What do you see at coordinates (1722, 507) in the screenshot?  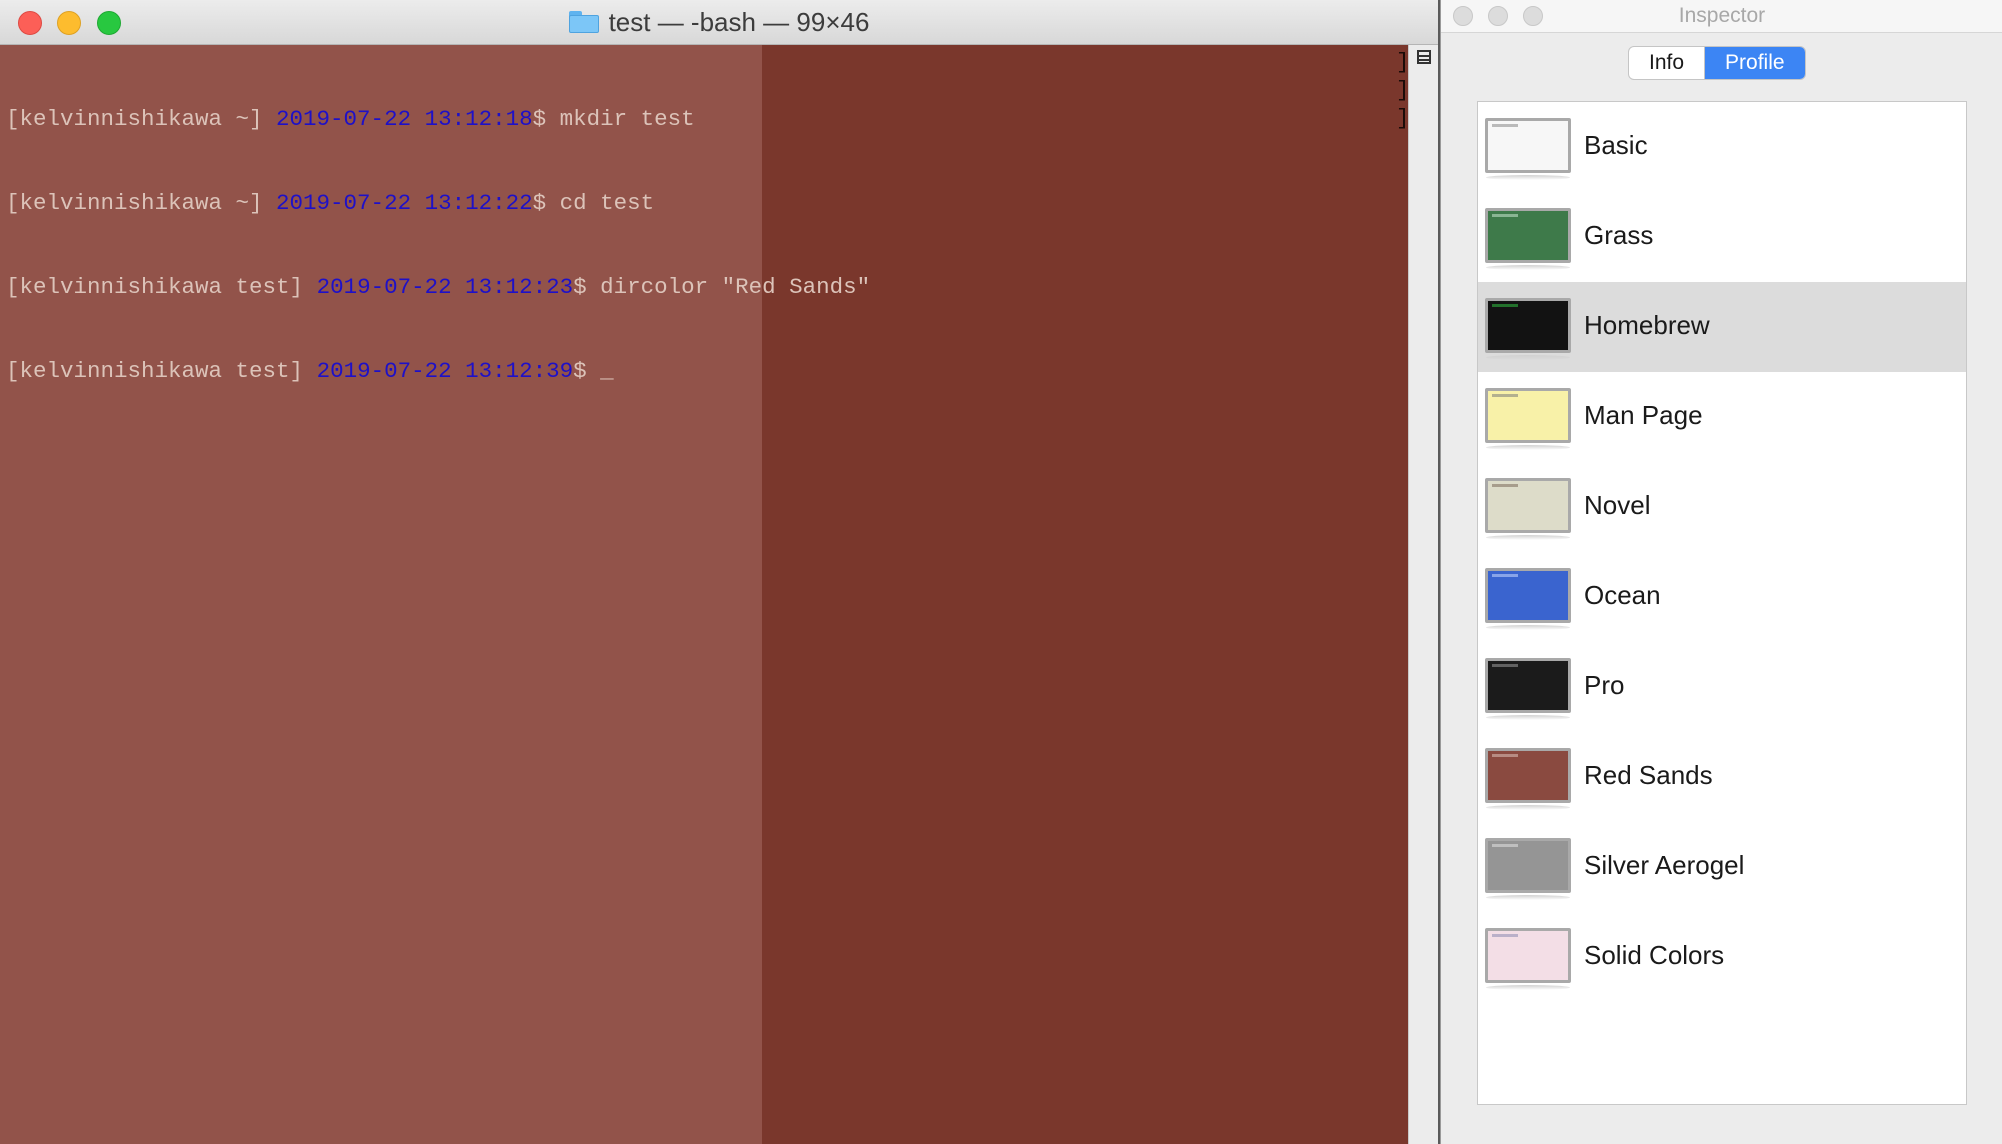 I see `profile-item: Novel` at bounding box center [1722, 507].